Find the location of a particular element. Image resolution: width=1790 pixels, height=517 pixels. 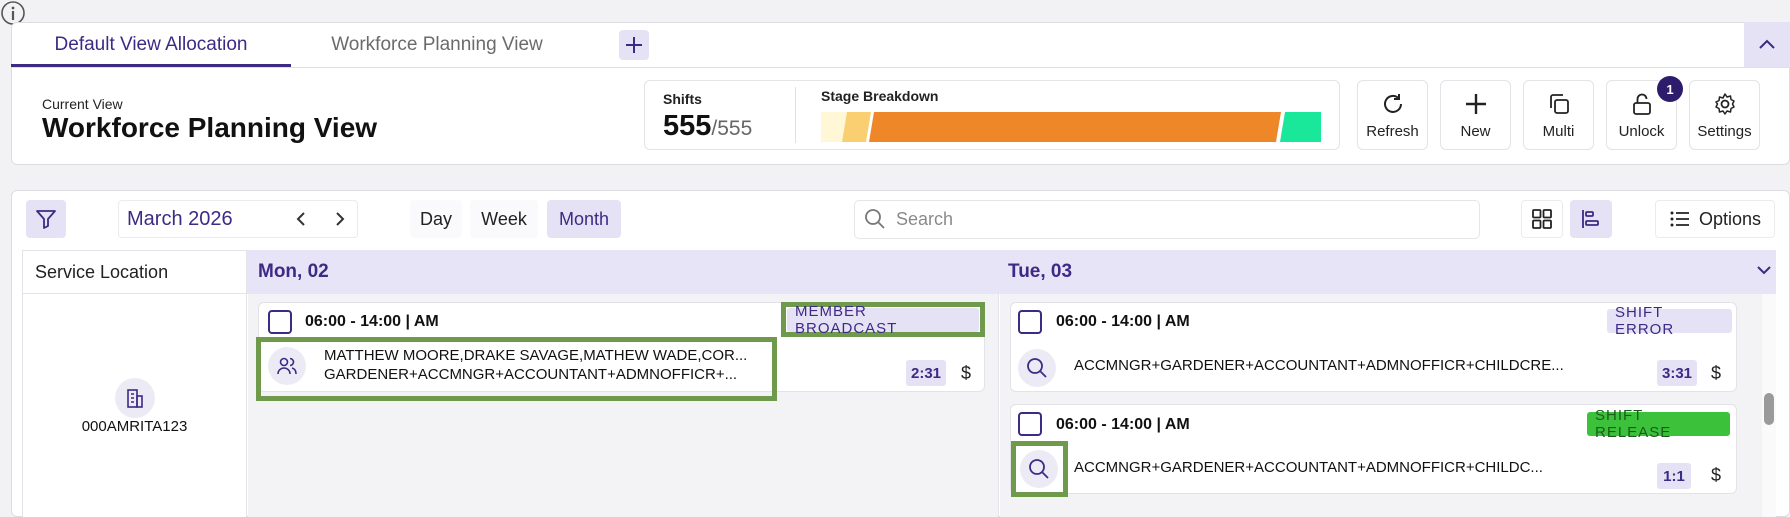

stage-breakdown-bar is located at coordinates (1071, 127).